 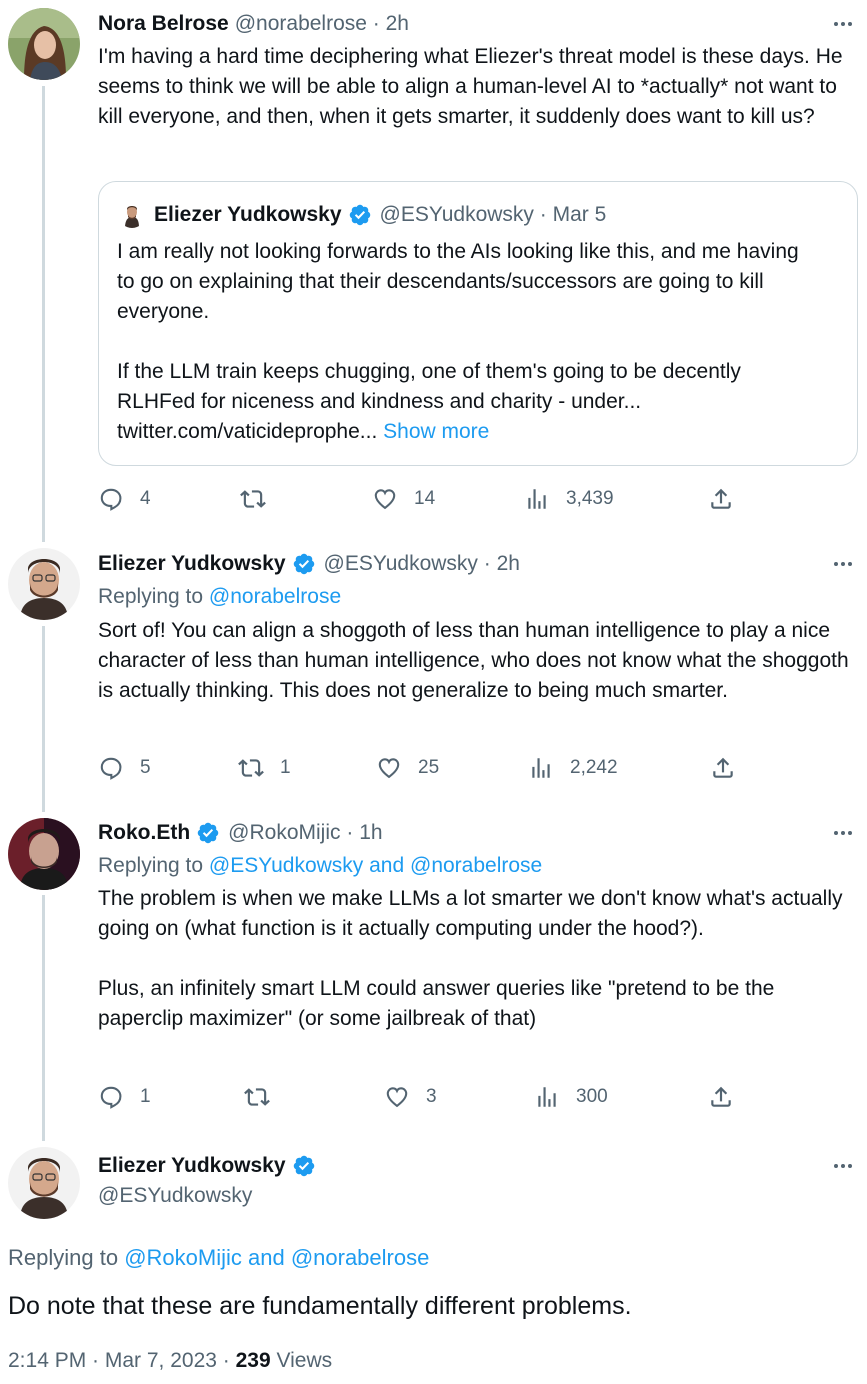 I want to click on tweet-actions: 4 14 3,439, so click(x=423, y=499).